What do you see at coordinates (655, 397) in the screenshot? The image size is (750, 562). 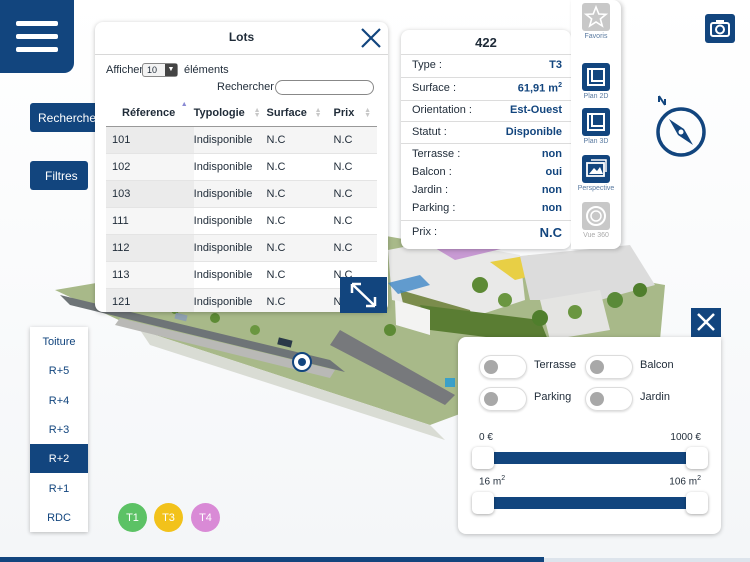 I see `garden-label: Jardin` at bounding box center [655, 397].